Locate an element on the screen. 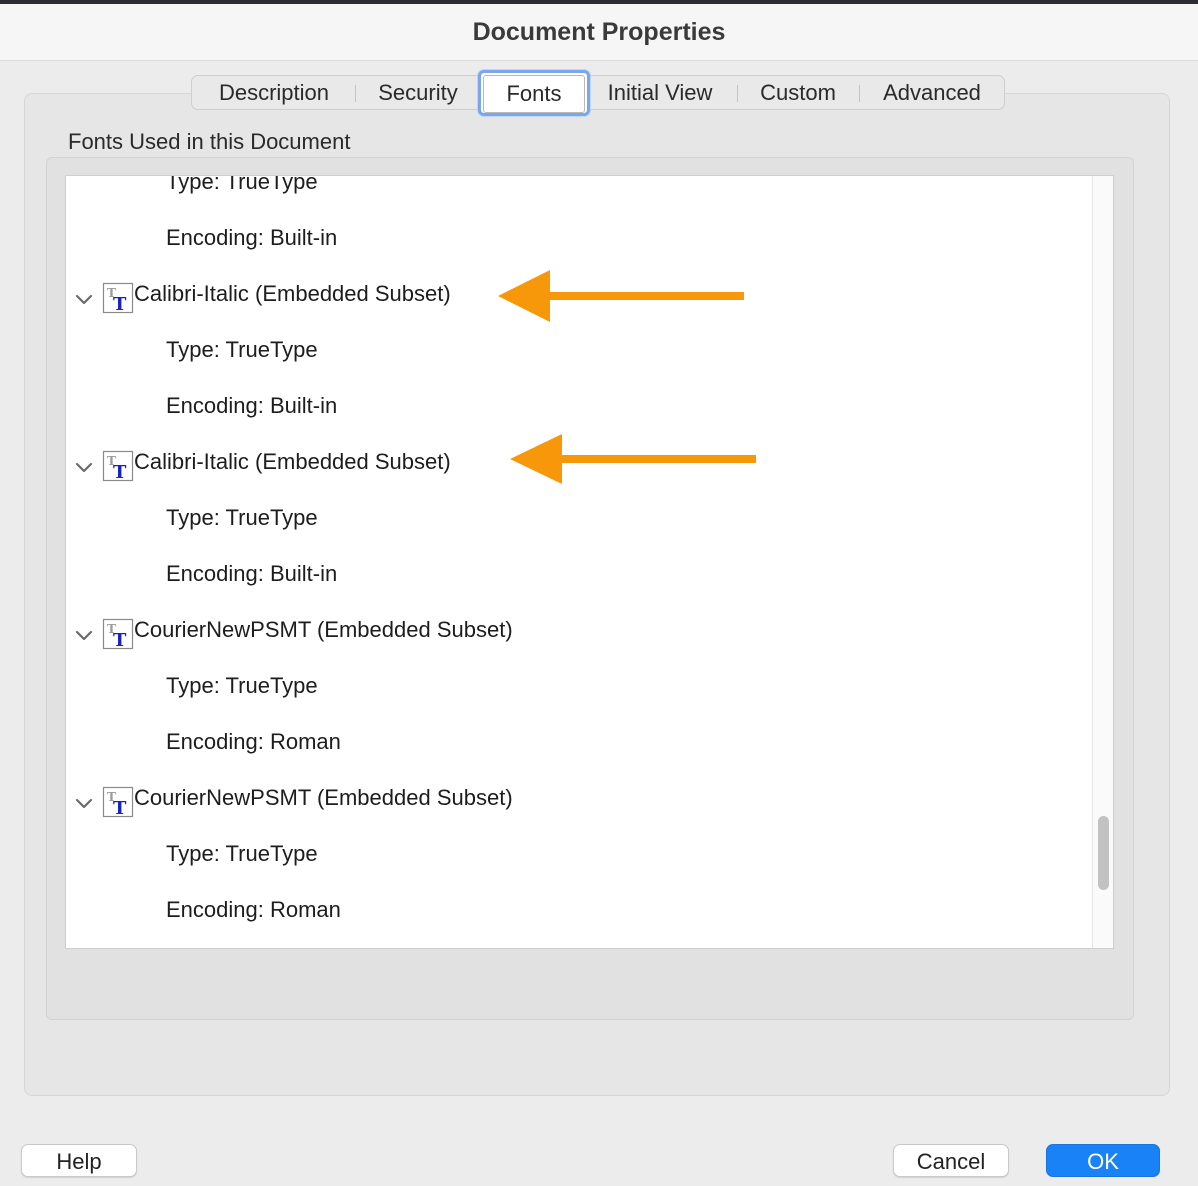 The height and width of the screenshot is (1186, 1198). help-button: Help is located at coordinates (79, 1160).